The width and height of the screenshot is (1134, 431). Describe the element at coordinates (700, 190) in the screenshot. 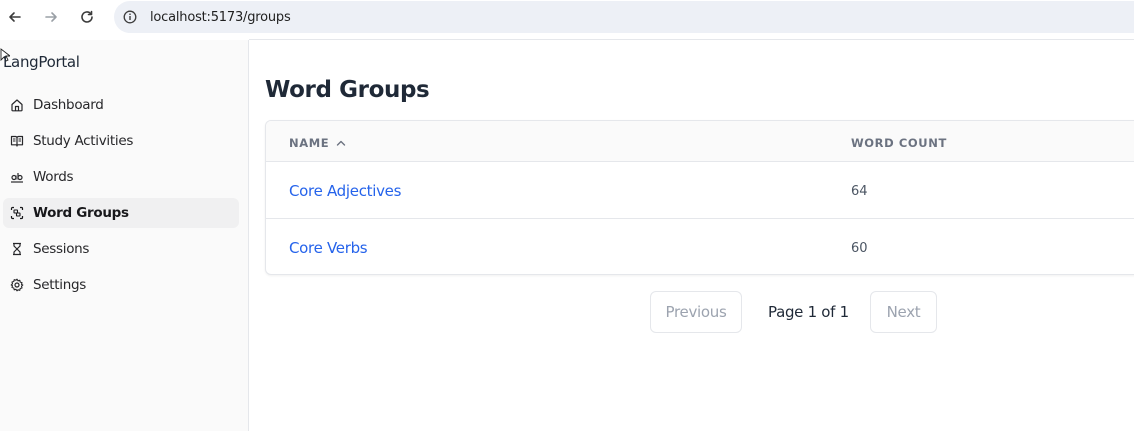

I see `table-row: Core Adjectives 64` at that location.